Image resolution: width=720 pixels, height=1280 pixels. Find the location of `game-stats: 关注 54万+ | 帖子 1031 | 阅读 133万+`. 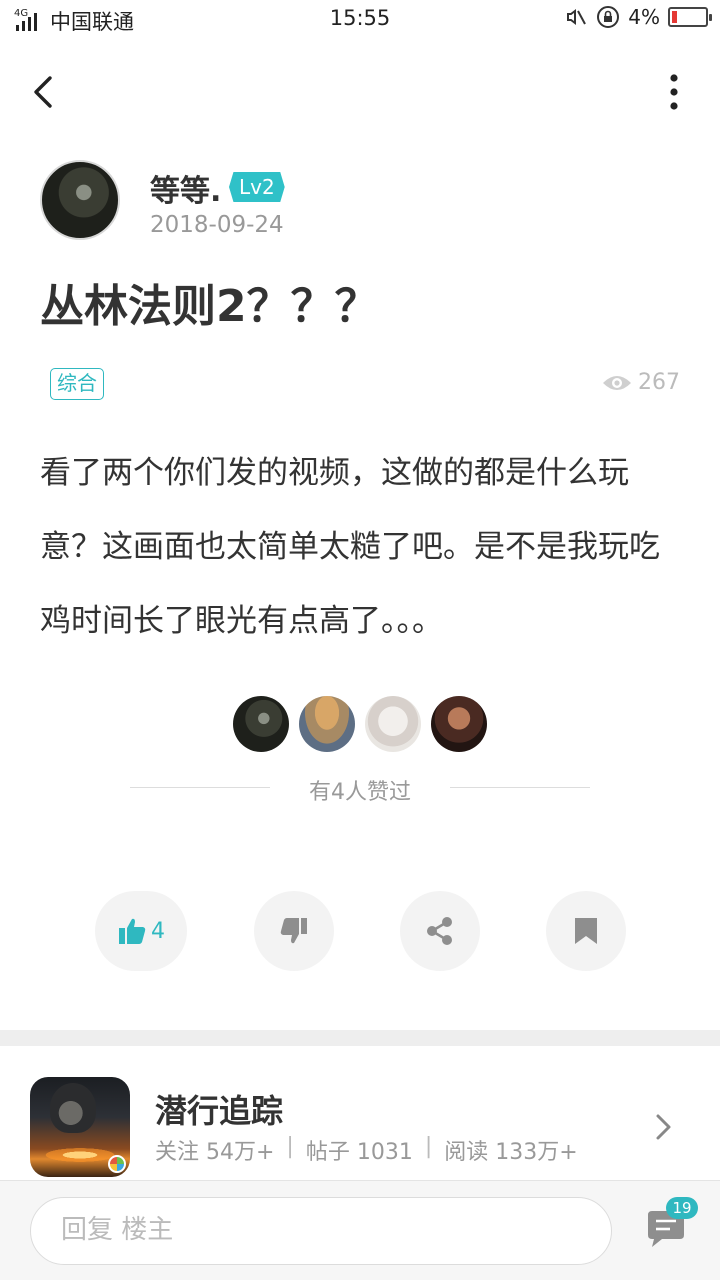

game-stats: 关注 54万+ | 帖子 1031 | 阅读 133万+ is located at coordinates (366, 1149).